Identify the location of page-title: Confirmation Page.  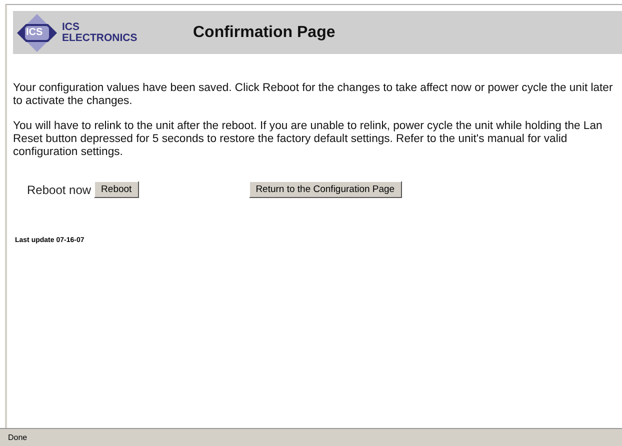
(264, 33).